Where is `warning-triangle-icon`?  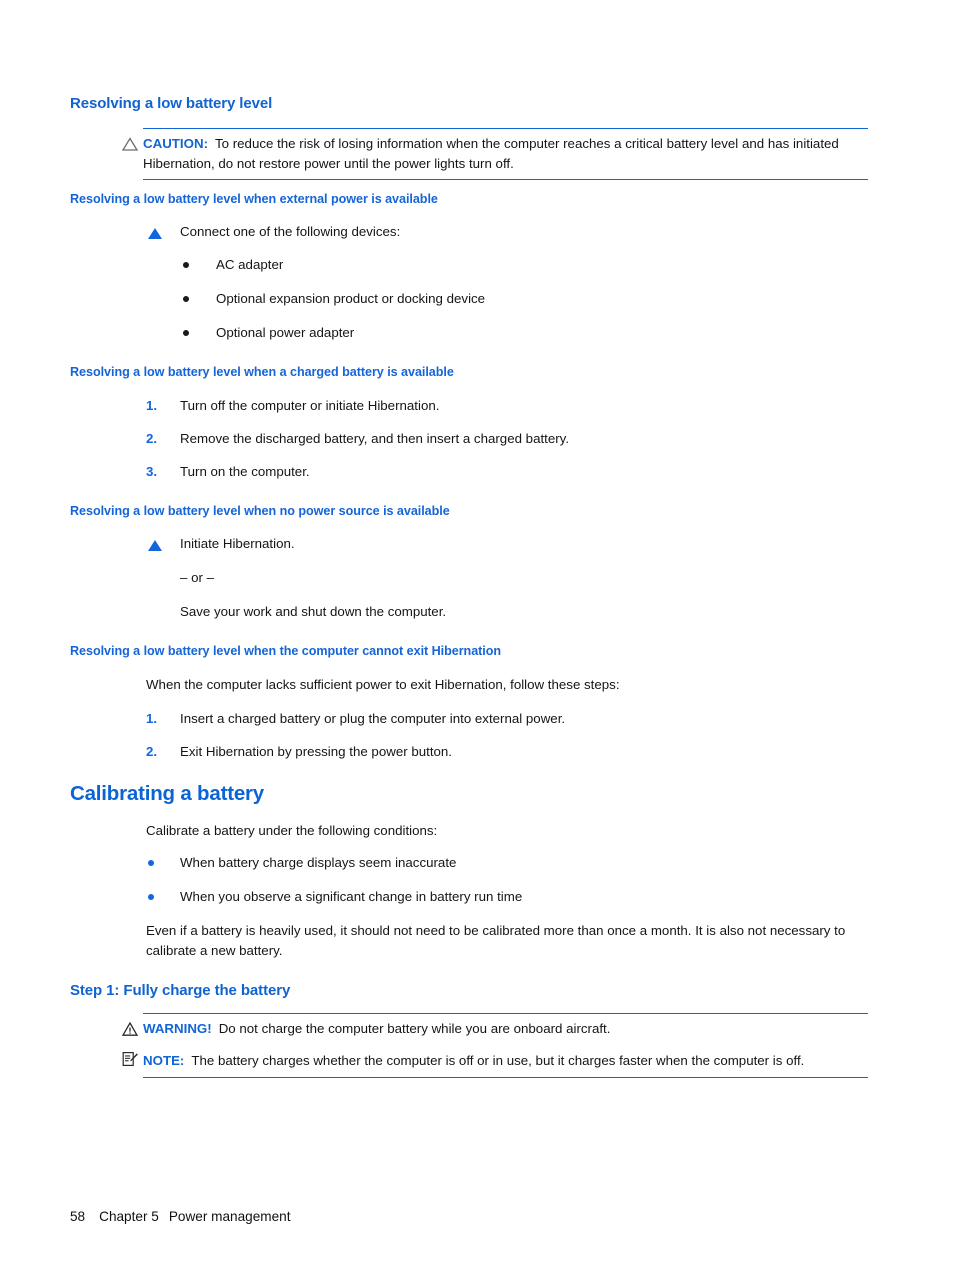 warning-triangle-icon is located at coordinates (130, 1029).